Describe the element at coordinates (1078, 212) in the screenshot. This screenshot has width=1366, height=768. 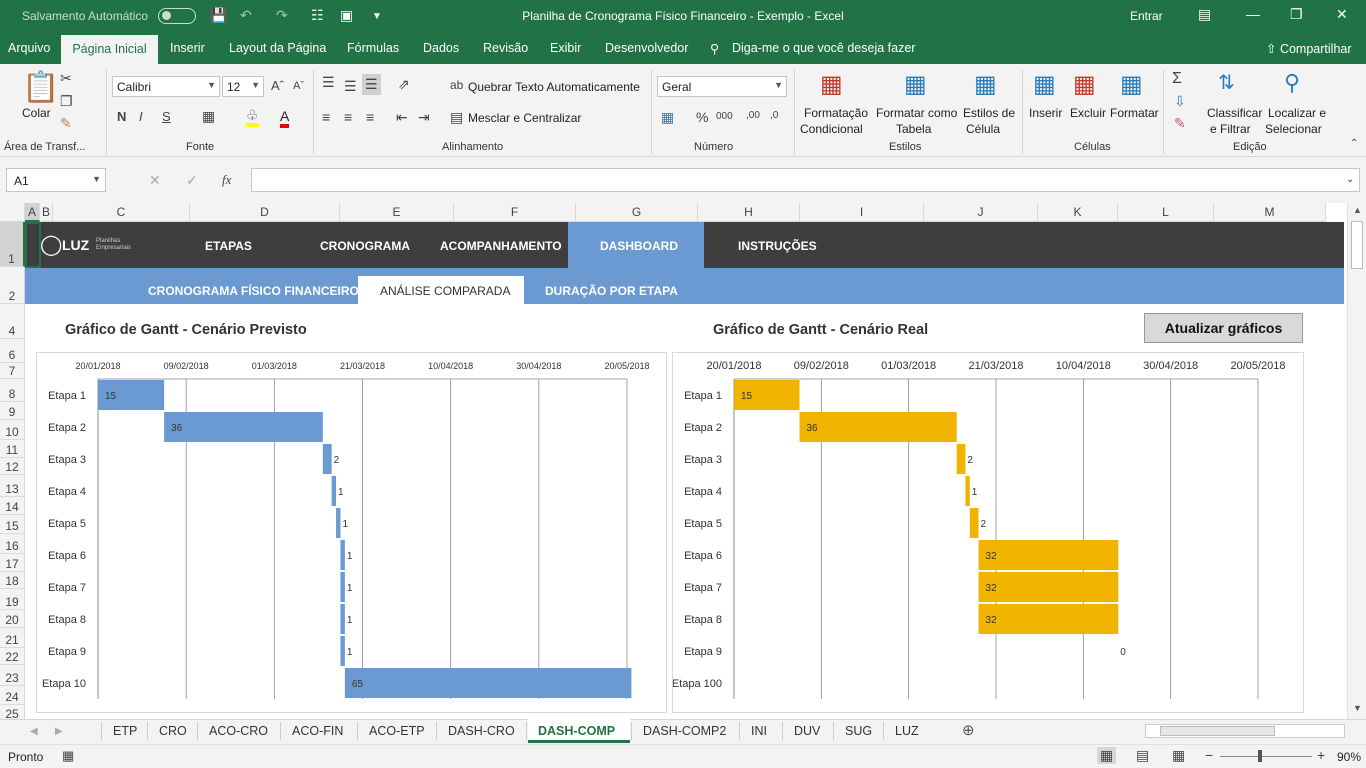
I see `column-header-k: K` at that location.